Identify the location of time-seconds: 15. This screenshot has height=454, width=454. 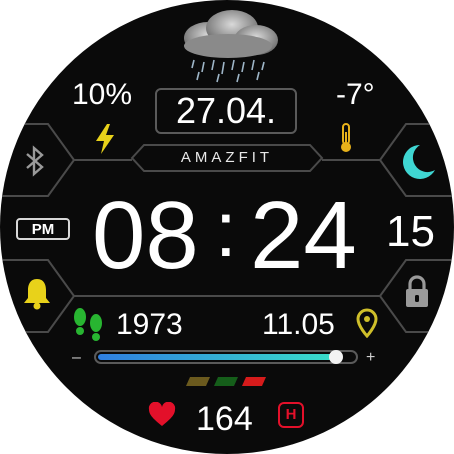
(410, 231).